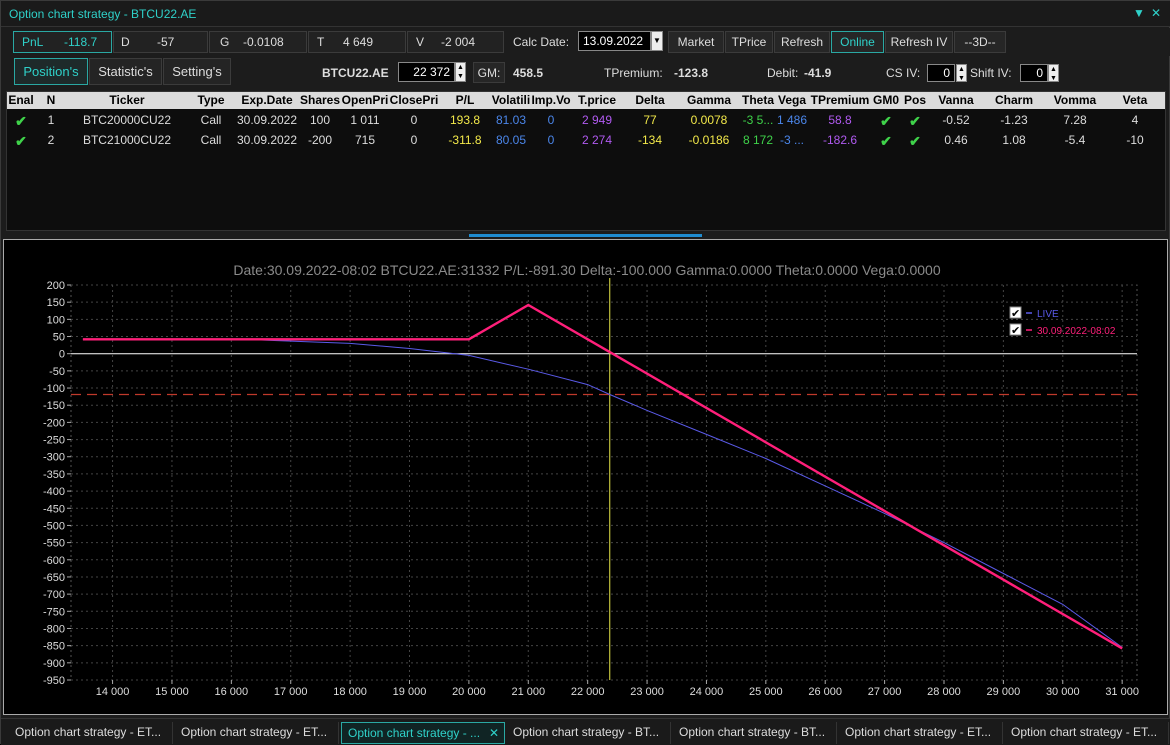 The height and width of the screenshot is (745, 1170). I want to click on gm-button: GM:, so click(489, 72).